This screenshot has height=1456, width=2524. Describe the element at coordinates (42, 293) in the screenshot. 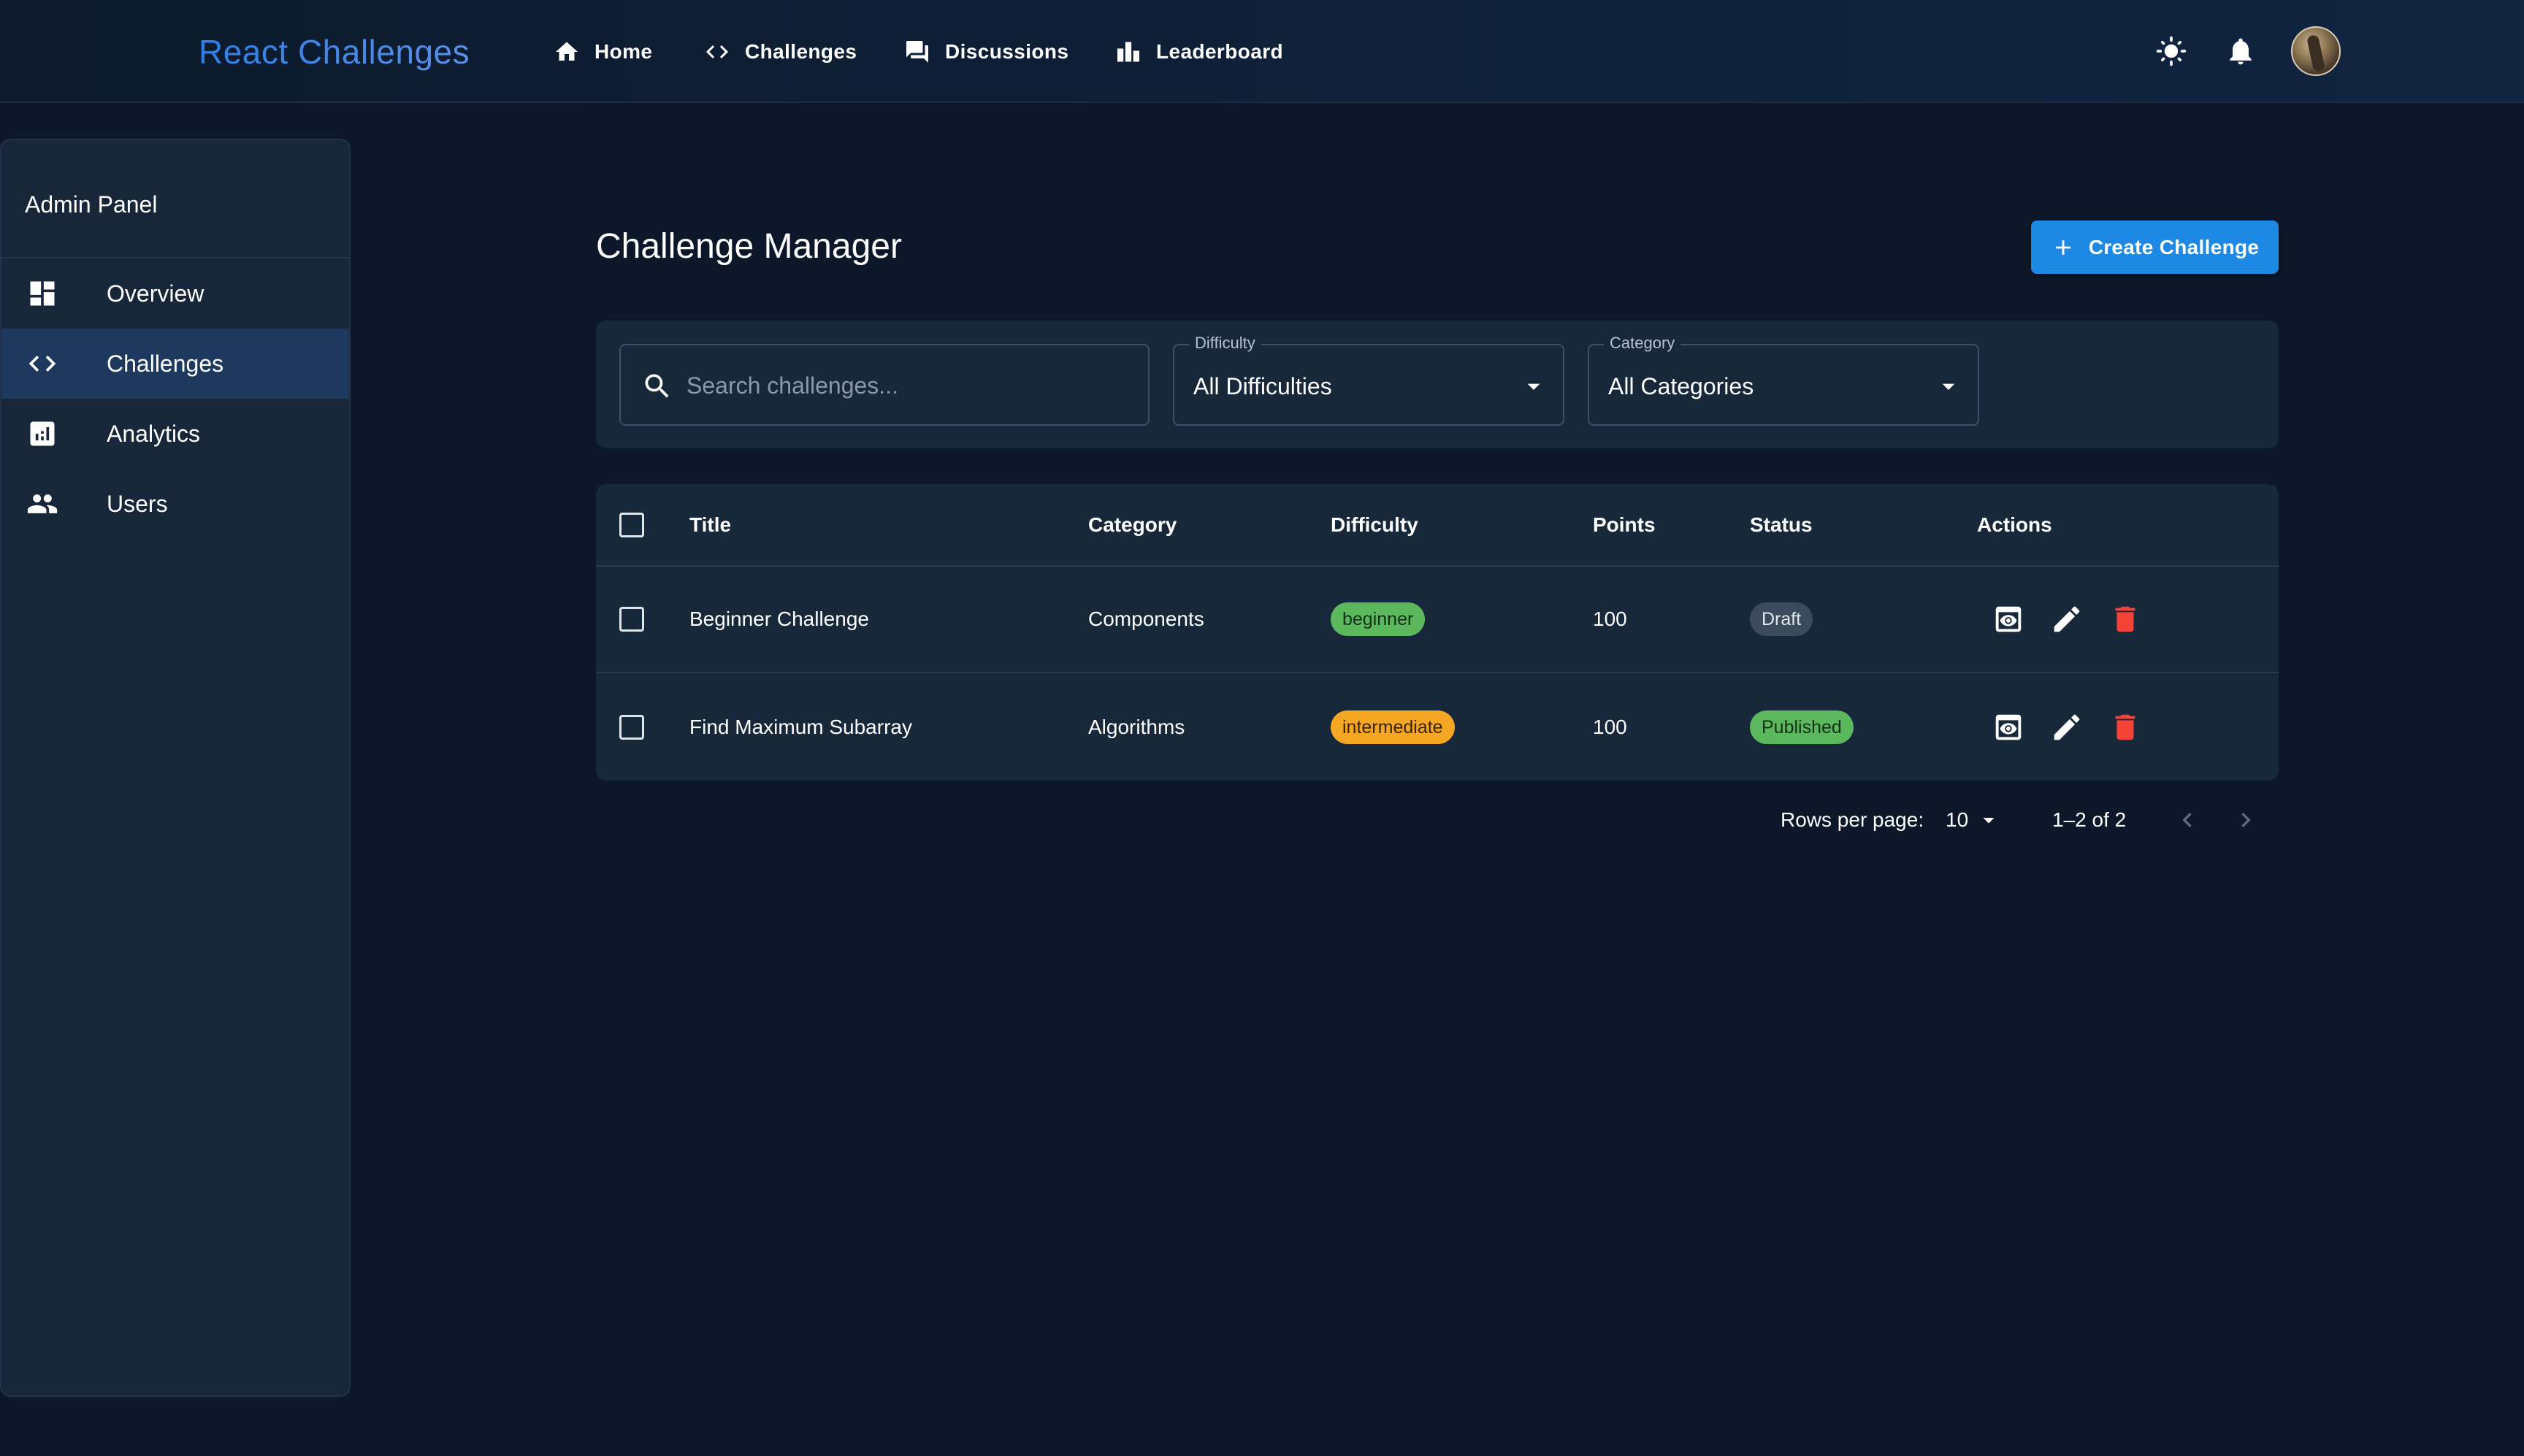

I see `dashboard-icon` at that location.